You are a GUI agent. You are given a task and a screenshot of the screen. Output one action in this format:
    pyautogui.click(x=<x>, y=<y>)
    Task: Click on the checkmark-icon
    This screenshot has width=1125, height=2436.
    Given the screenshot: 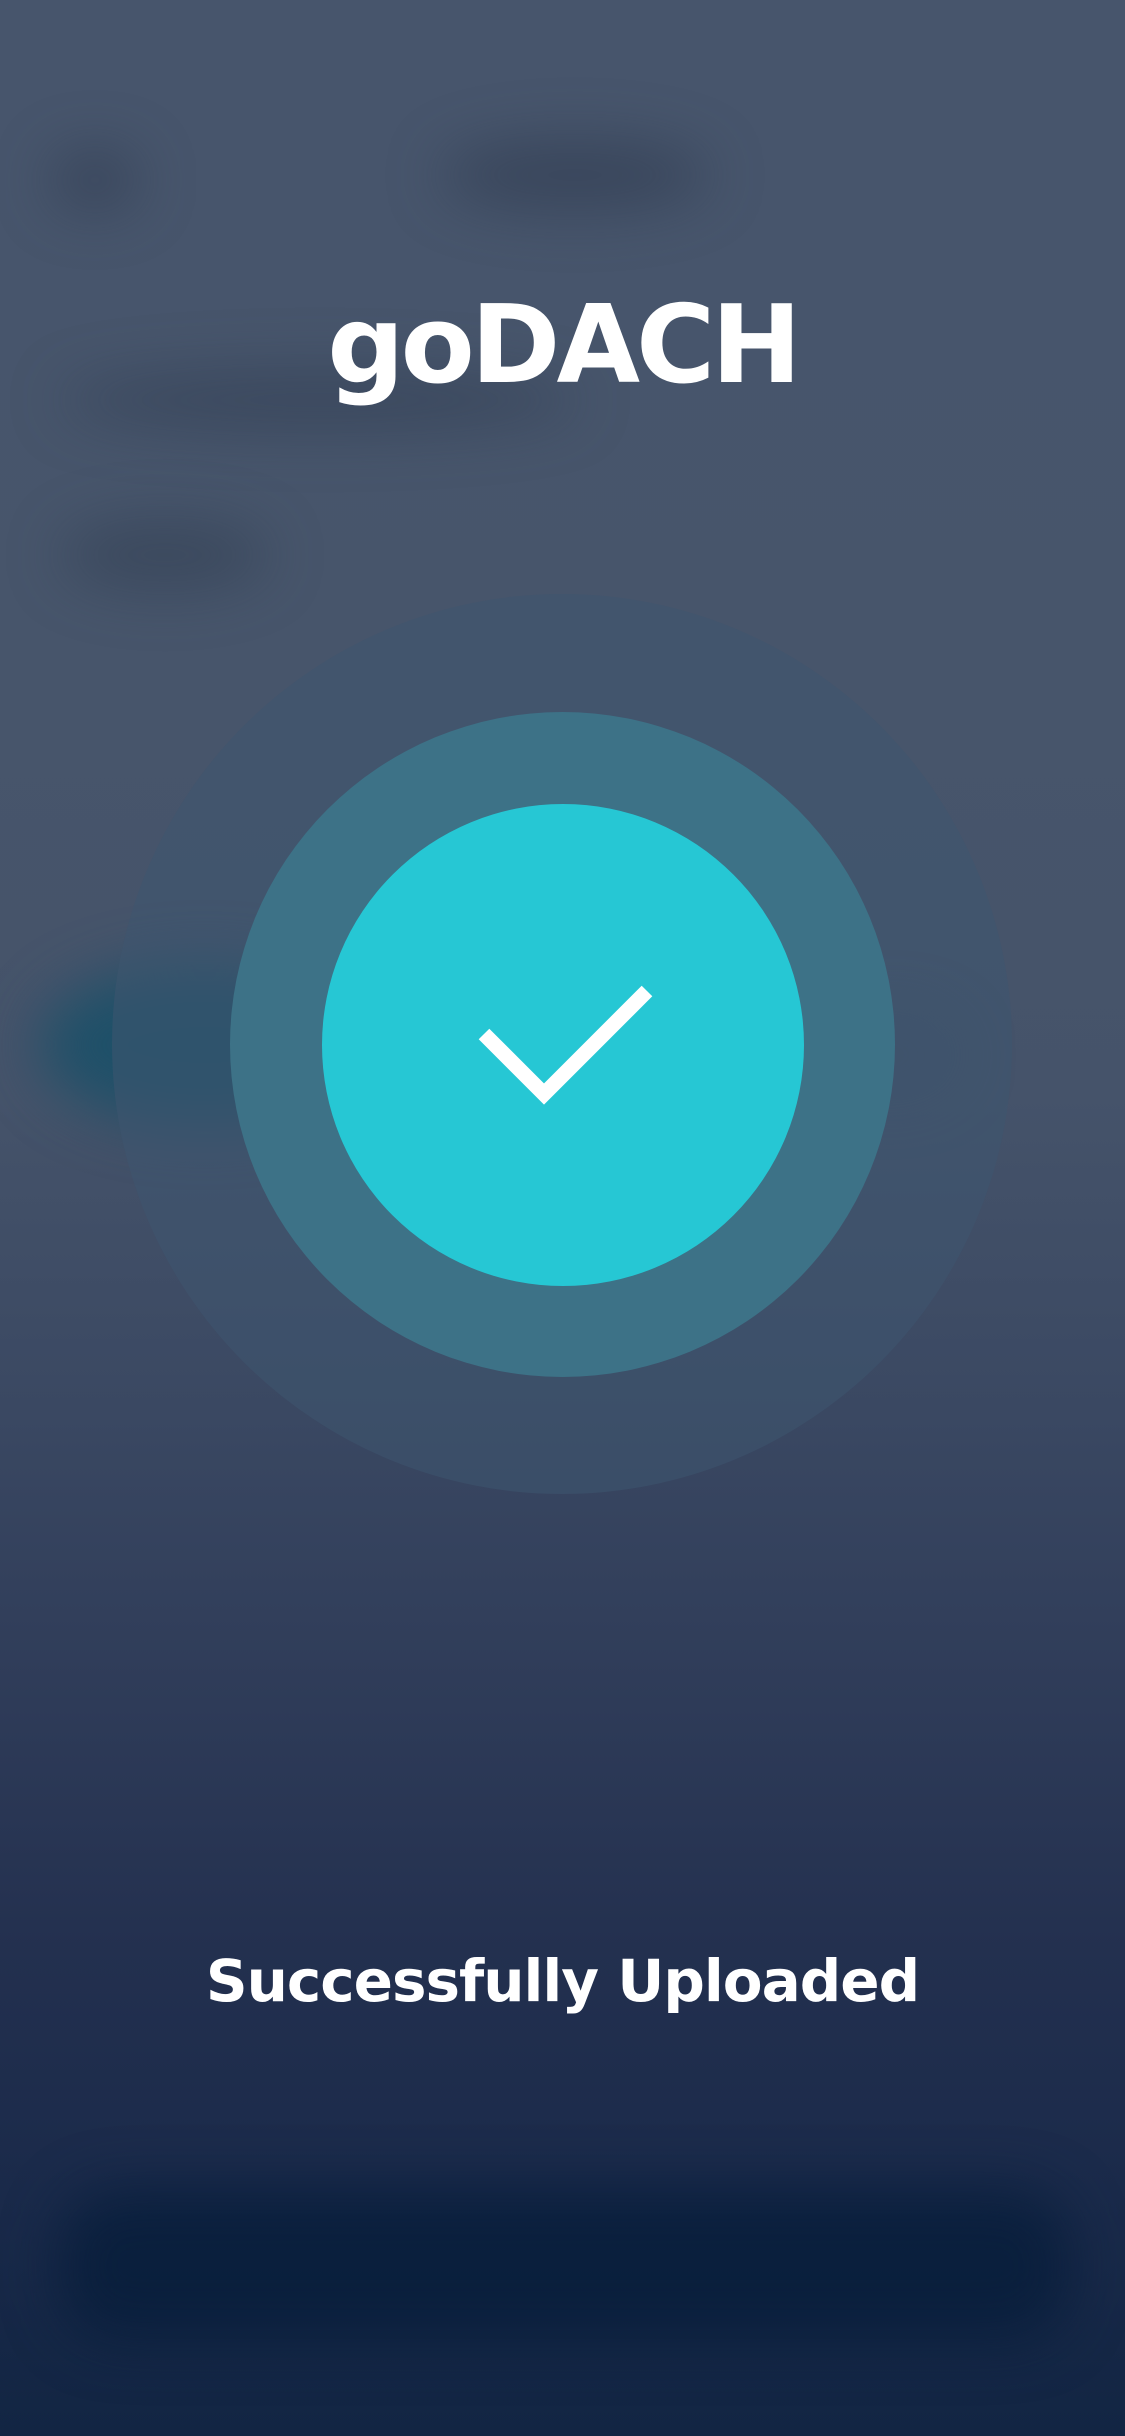 What is the action you would take?
    pyautogui.click(x=565, y=1045)
    